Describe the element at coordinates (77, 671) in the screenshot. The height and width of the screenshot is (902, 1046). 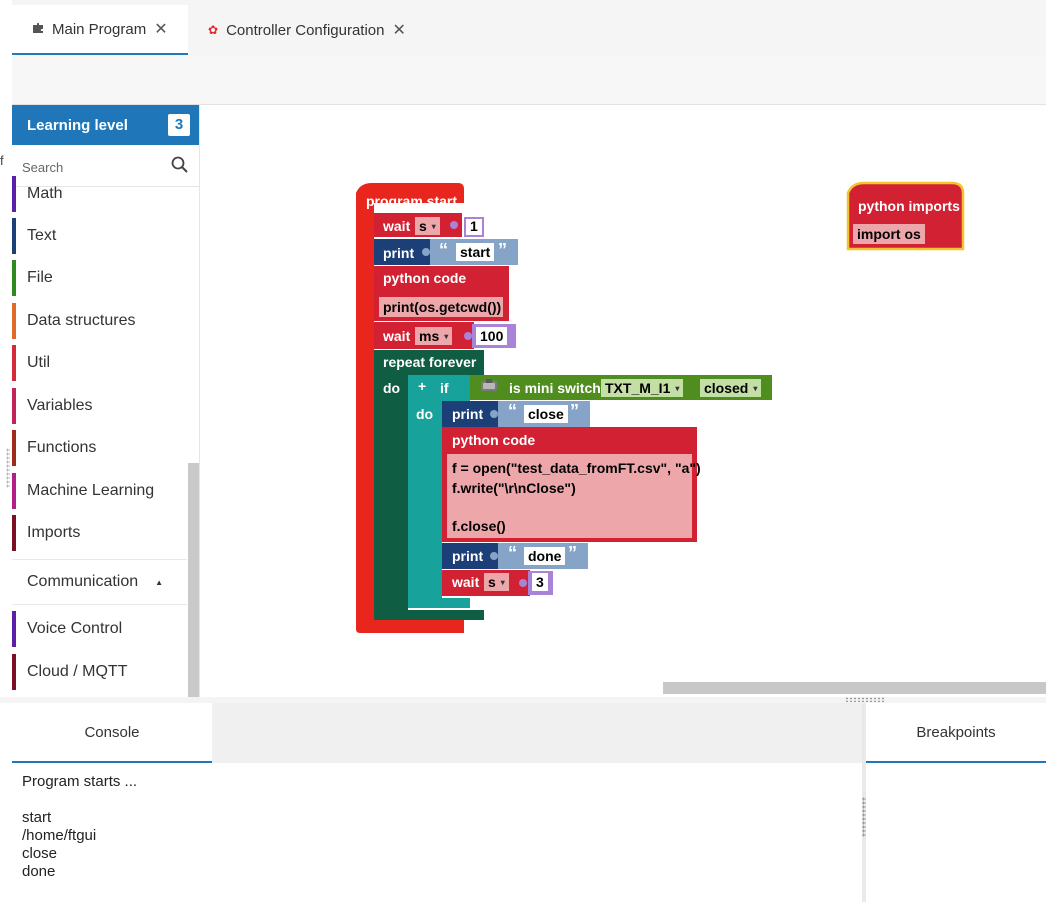
I see `category-label: Cloud / MQTT` at that location.